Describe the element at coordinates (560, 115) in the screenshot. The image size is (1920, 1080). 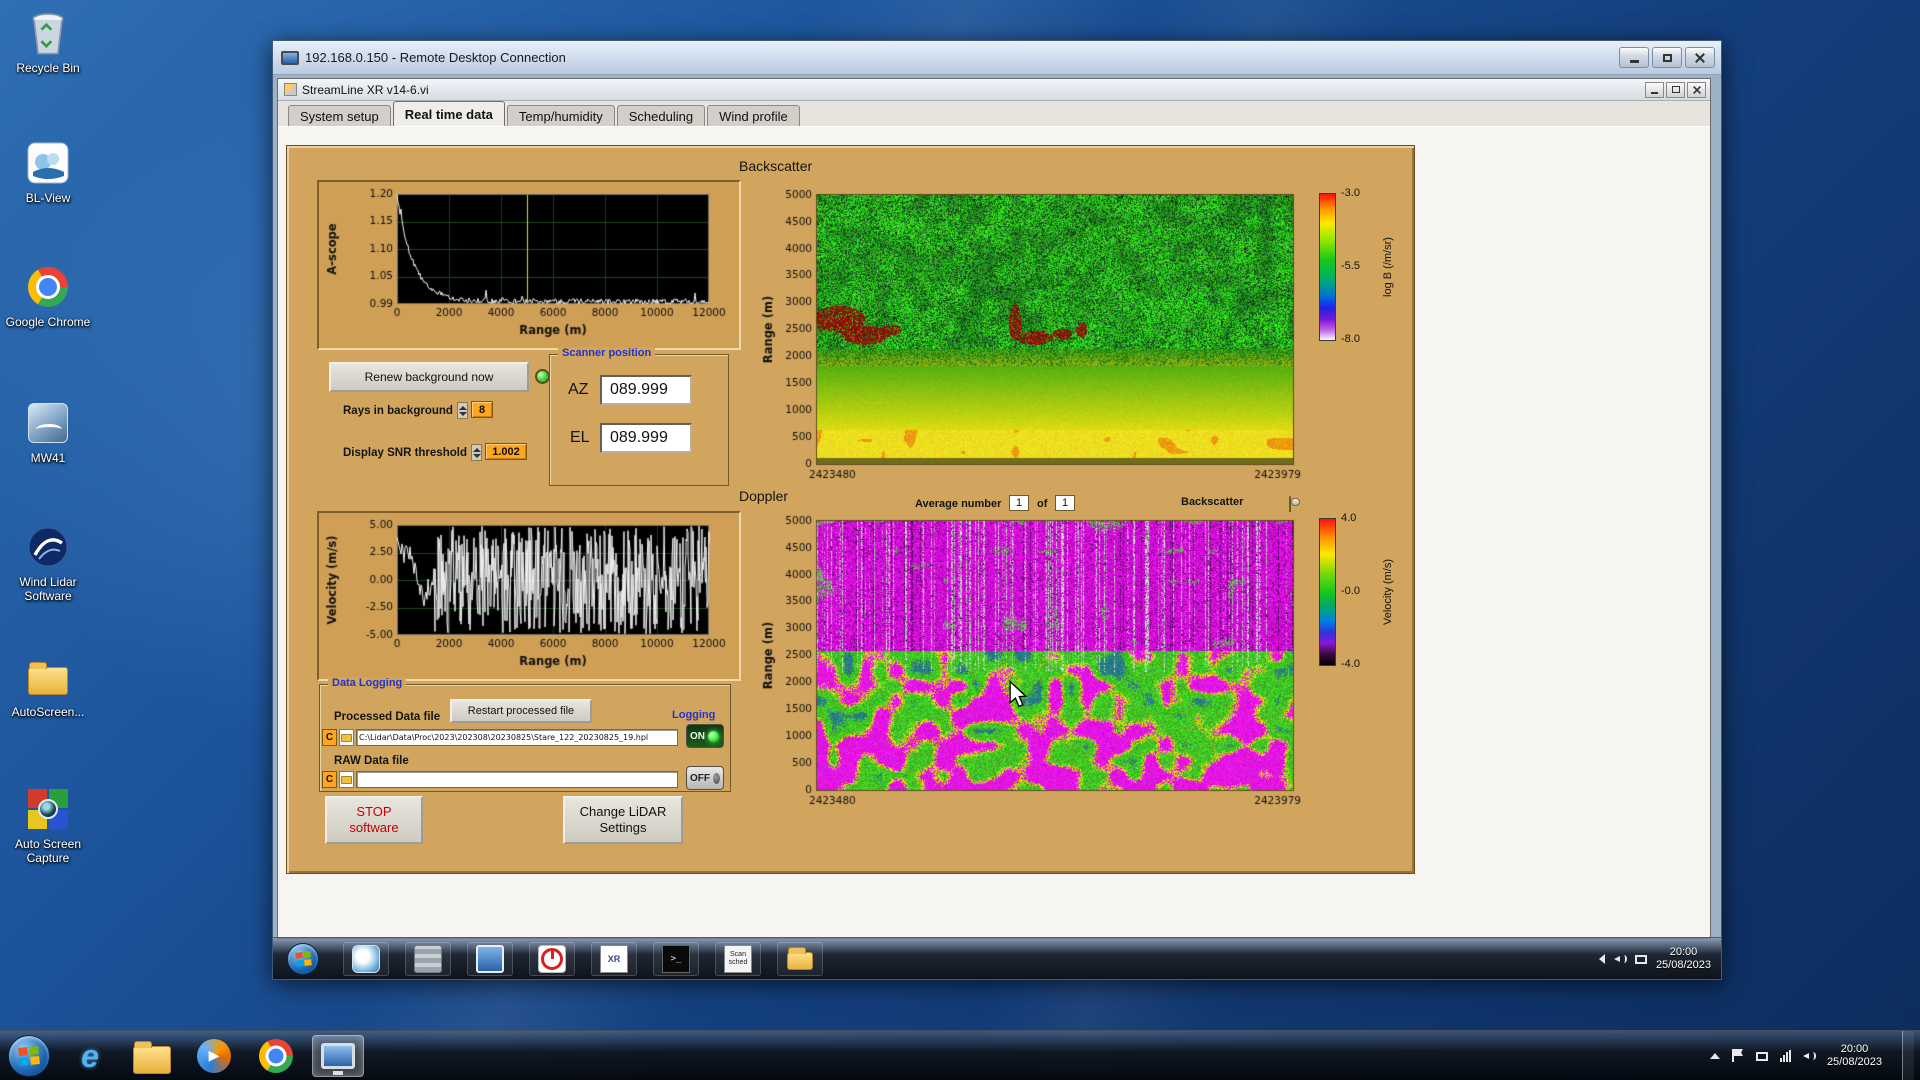
I see `tab-temp-humidity: Temp/humidity` at that location.